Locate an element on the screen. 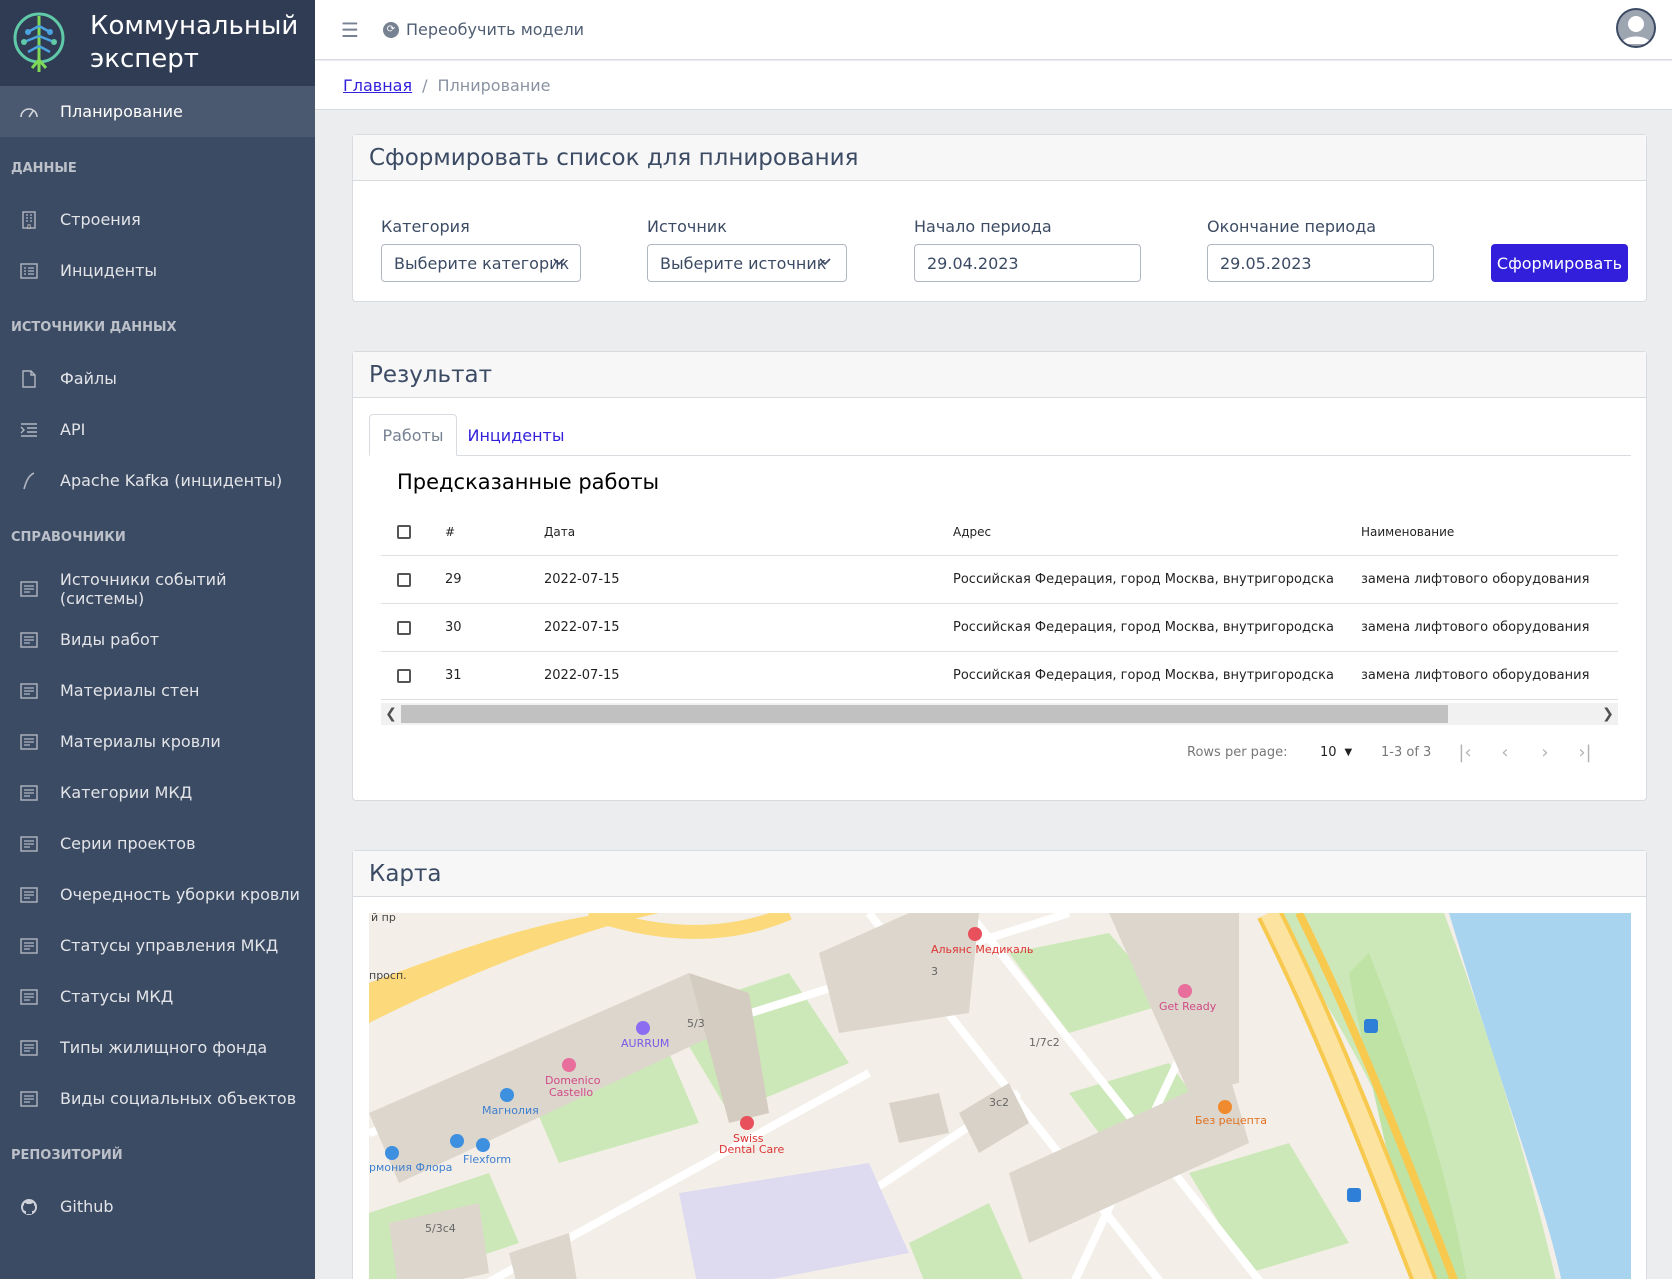 The image size is (1672, 1279). cell-name: замена лифтового оборудования is located at coordinates (1475, 579).